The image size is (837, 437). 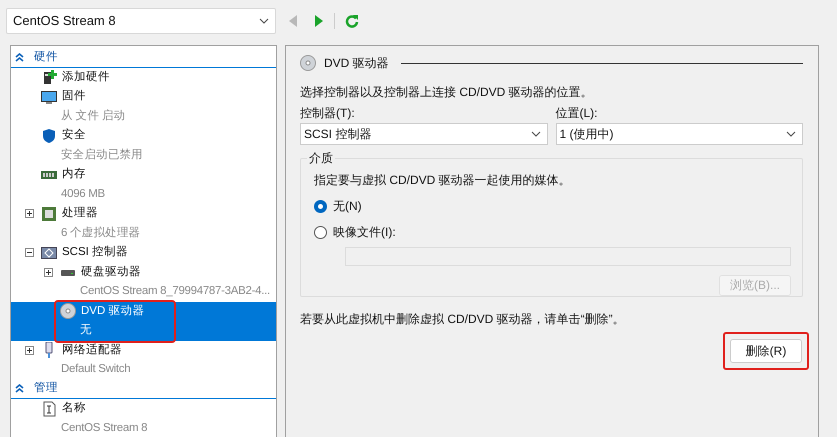 What do you see at coordinates (111, 272) in the screenshot?
I see `tree-item-label: 硬盘驱动器` at bounding box center [111, 272].